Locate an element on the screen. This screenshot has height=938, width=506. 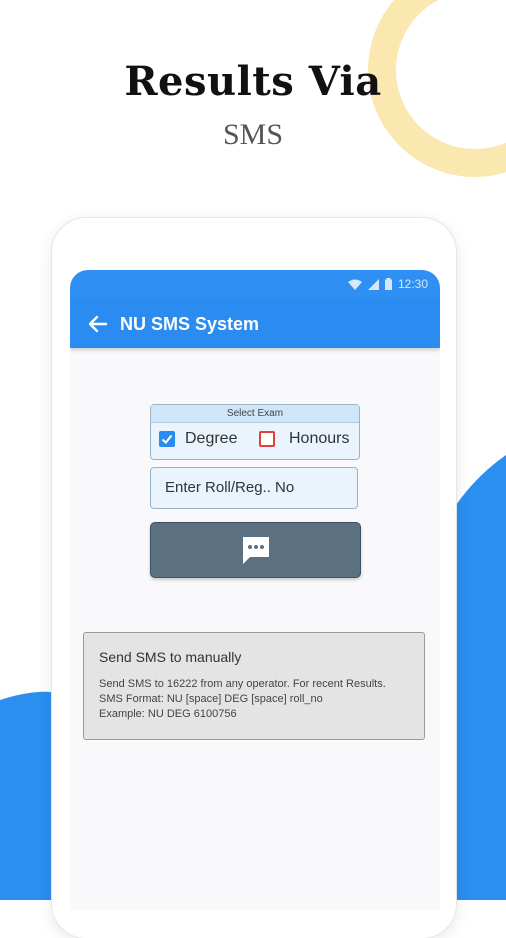
status-bar: 12:30 is located at coordinates (255, 285).